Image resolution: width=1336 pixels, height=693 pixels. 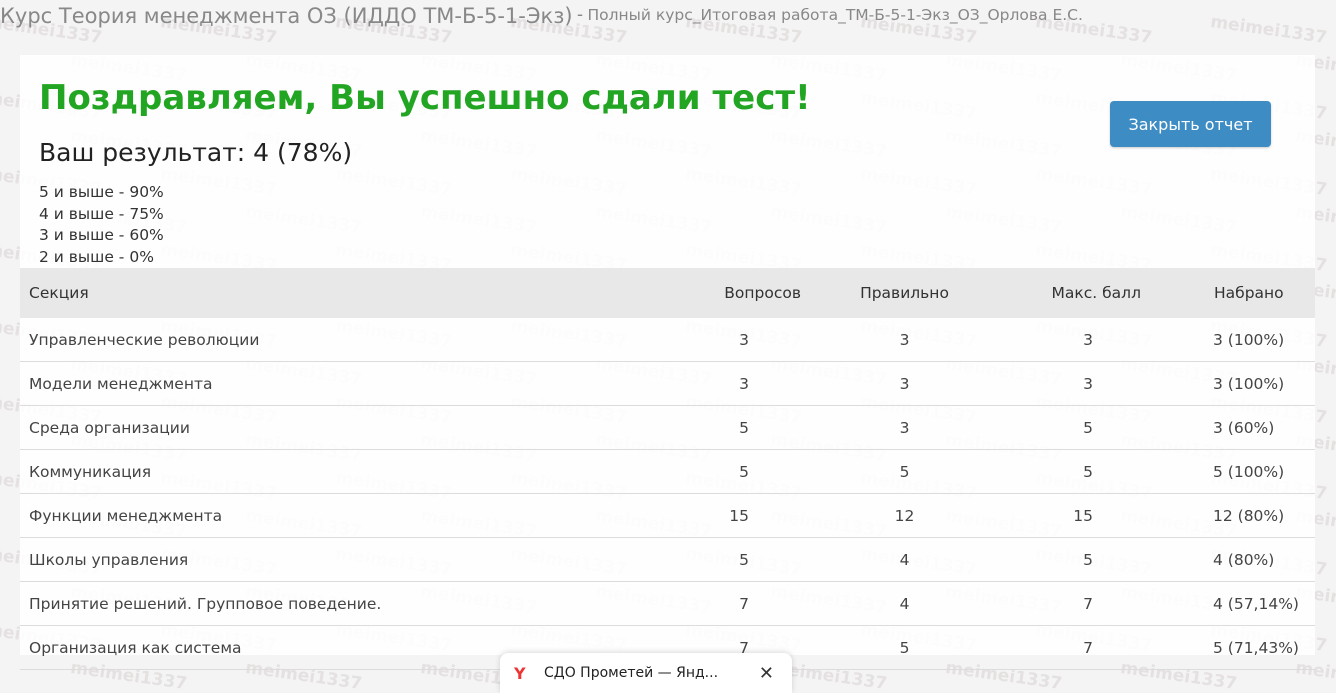 What do you see at coordinates (101, 213) in the screenshot?
I see `grade-line: 4 и выше - 75%` at bounding box center [101, 213].